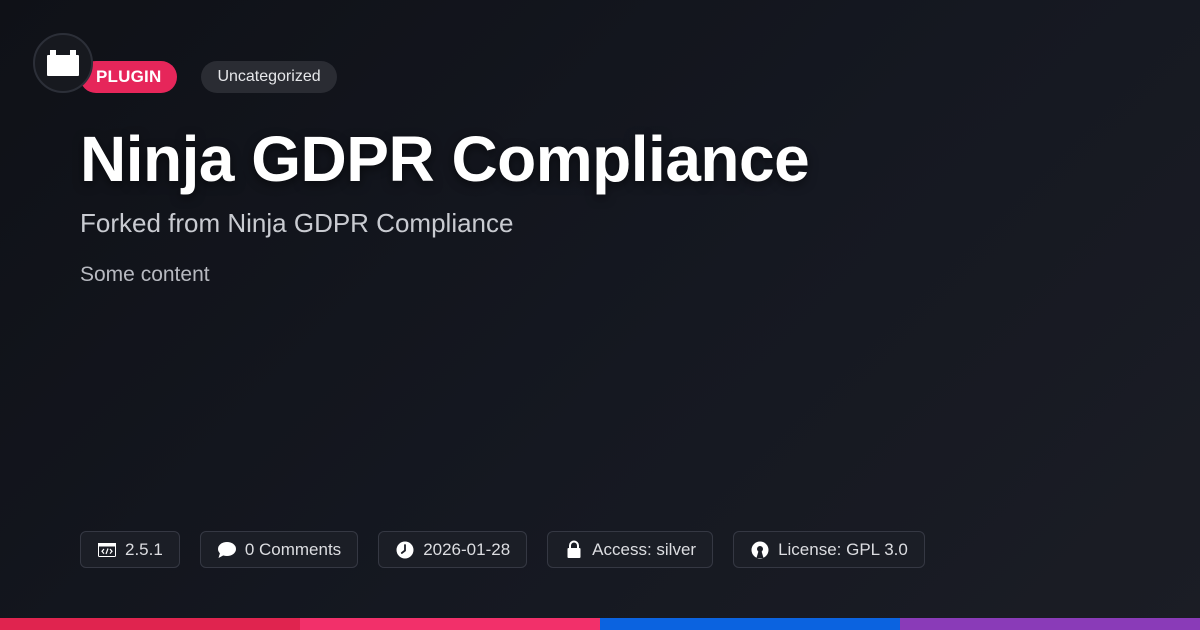  Describe the element at coordinates (1050, 624) in the screenshot. I see `bottom-bar-segment-purple` at that location.